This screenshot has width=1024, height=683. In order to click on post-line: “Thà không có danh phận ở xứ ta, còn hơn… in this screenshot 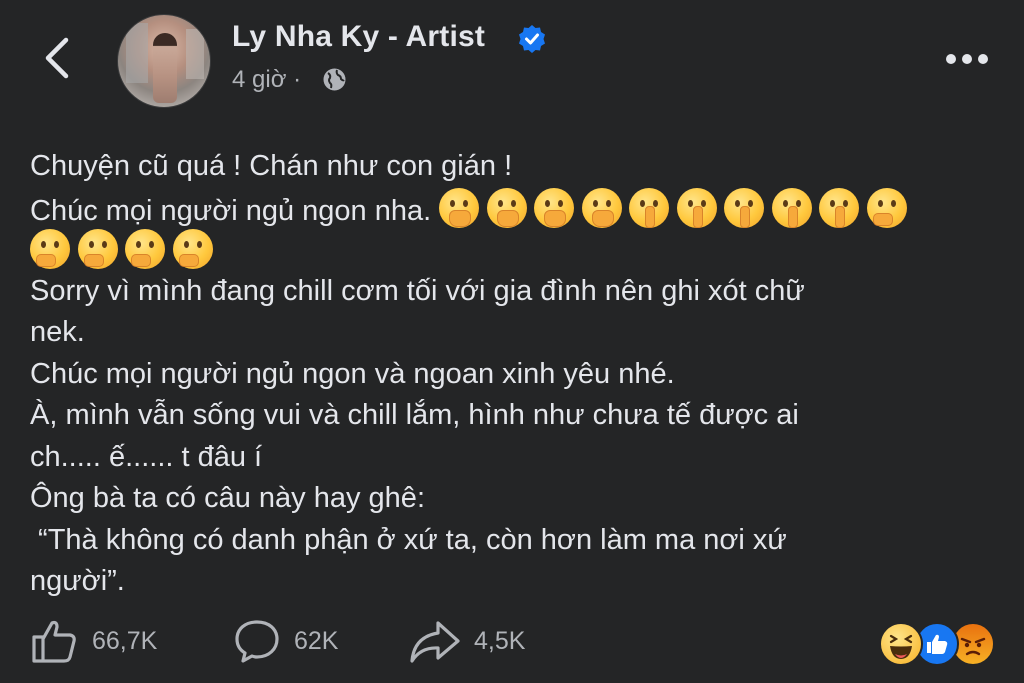, I will do `click(408, 539)`.